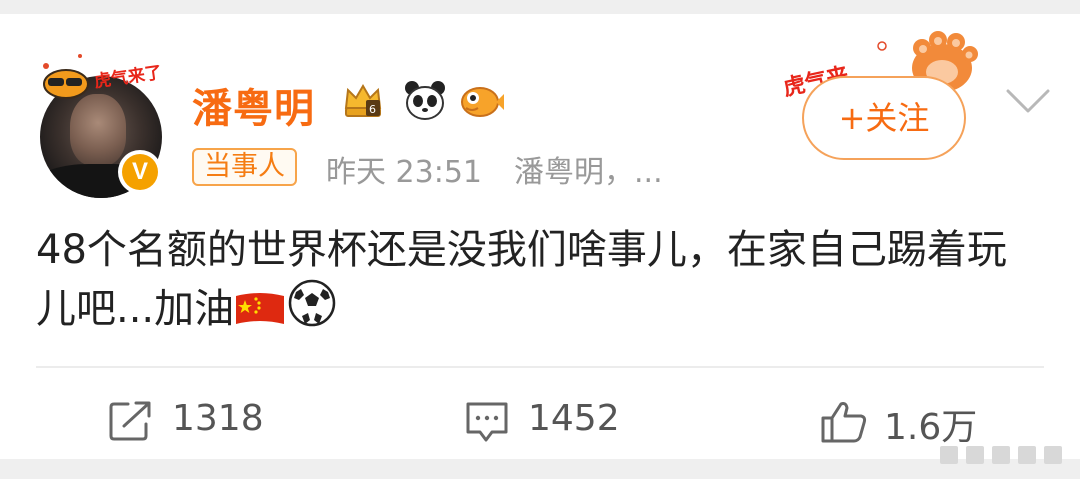 This screenshot has width=1080, height=479. Describe the element at coordinates (218, 418) in the screenshot. I see `repost-count: 1318` at that location.